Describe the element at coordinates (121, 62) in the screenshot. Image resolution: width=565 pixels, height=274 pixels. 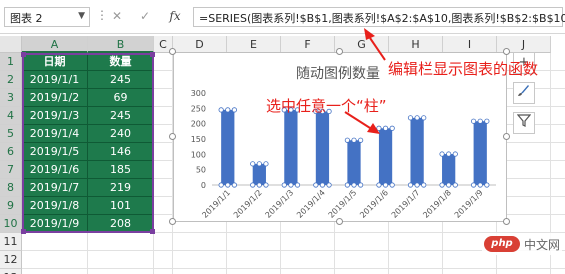
I see `table-header-cell: 数量` at that location.